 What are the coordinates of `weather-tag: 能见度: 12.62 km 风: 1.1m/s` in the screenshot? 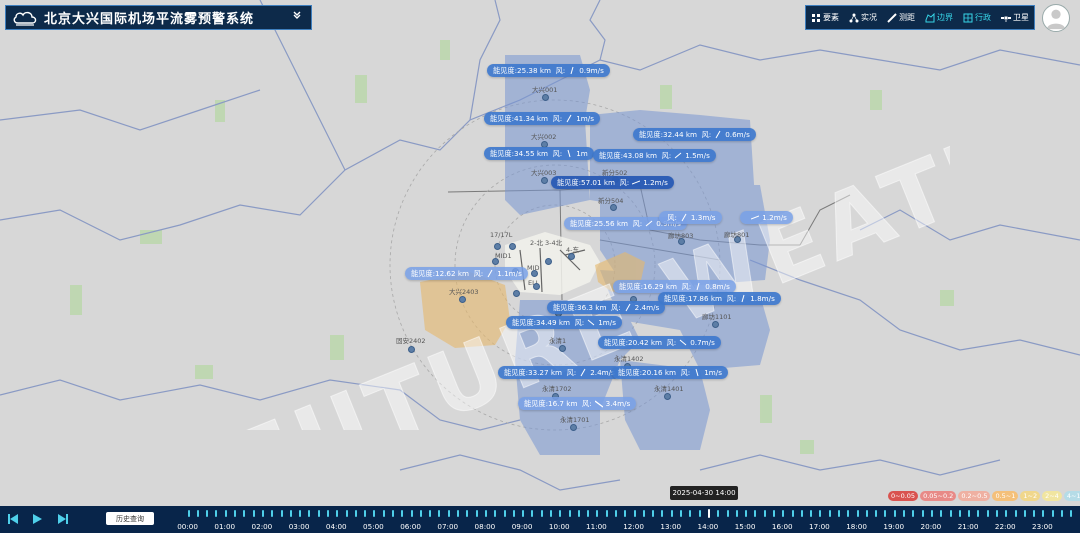 It's located at (466, 273).